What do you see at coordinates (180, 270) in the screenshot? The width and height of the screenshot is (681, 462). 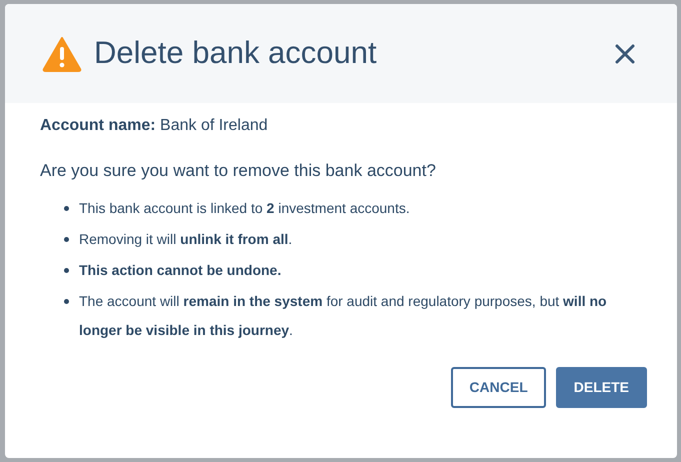 I see `bullet-text: This action cannot be undone.` at bounding box center [180, 270].